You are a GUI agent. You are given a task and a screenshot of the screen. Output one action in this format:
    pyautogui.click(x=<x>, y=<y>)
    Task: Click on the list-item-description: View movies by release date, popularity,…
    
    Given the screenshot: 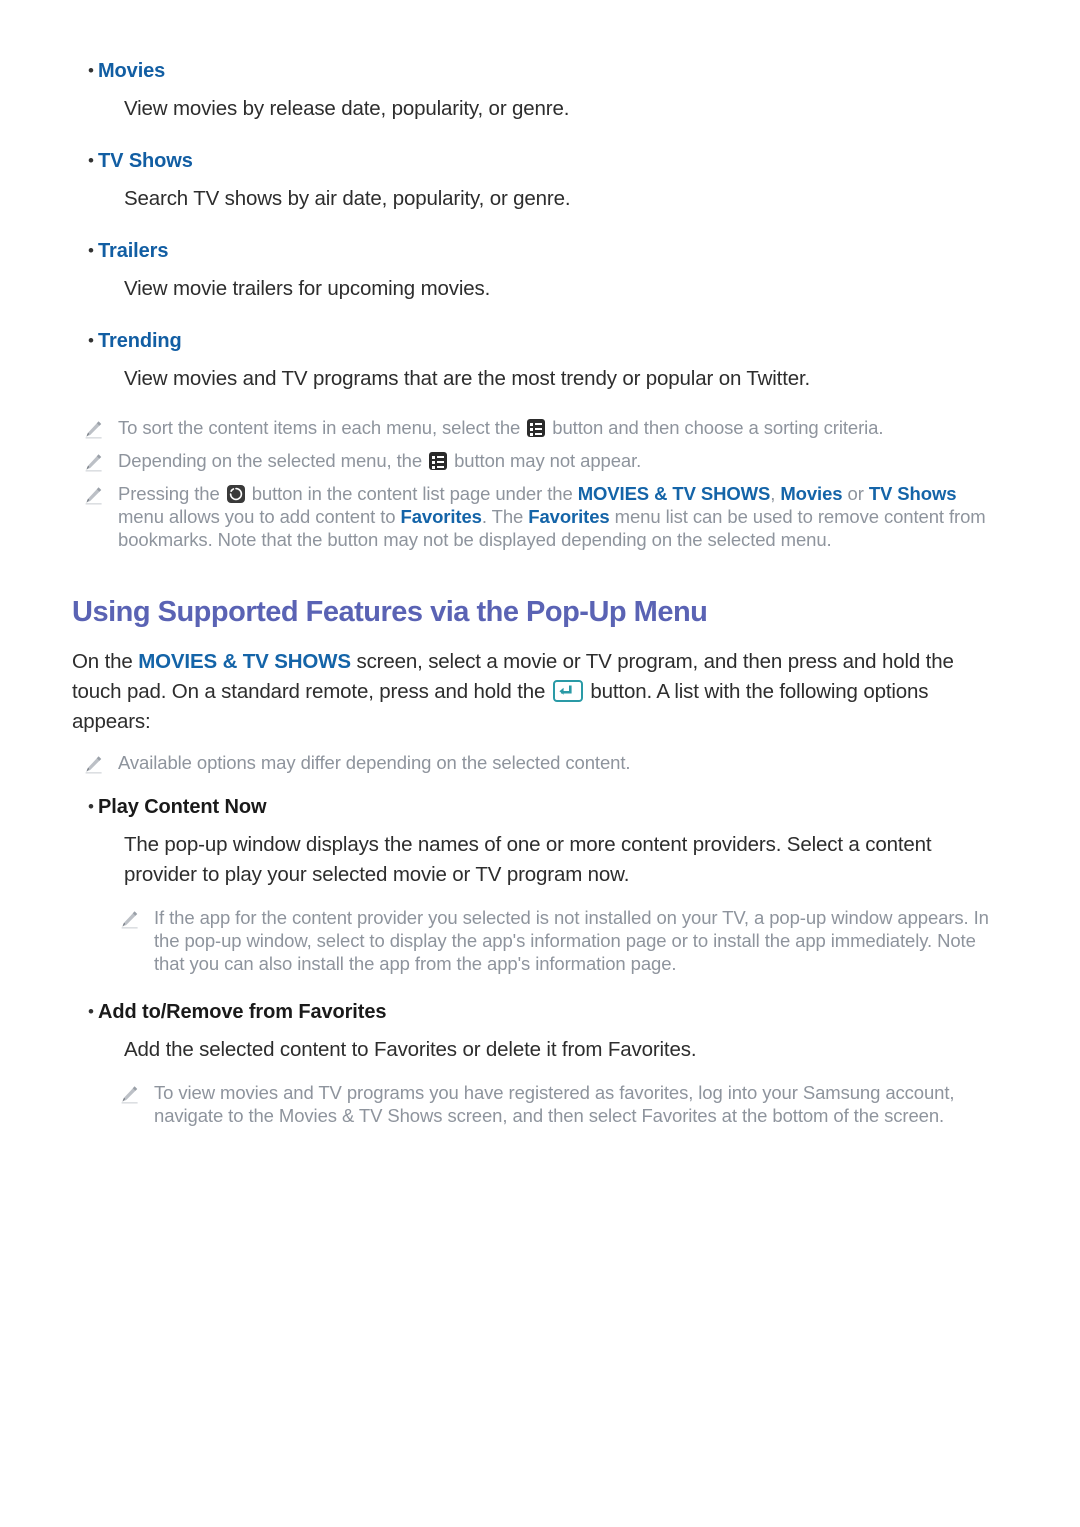 What is the action you would take?
    pyautogui.click(x=347, y=108)
    